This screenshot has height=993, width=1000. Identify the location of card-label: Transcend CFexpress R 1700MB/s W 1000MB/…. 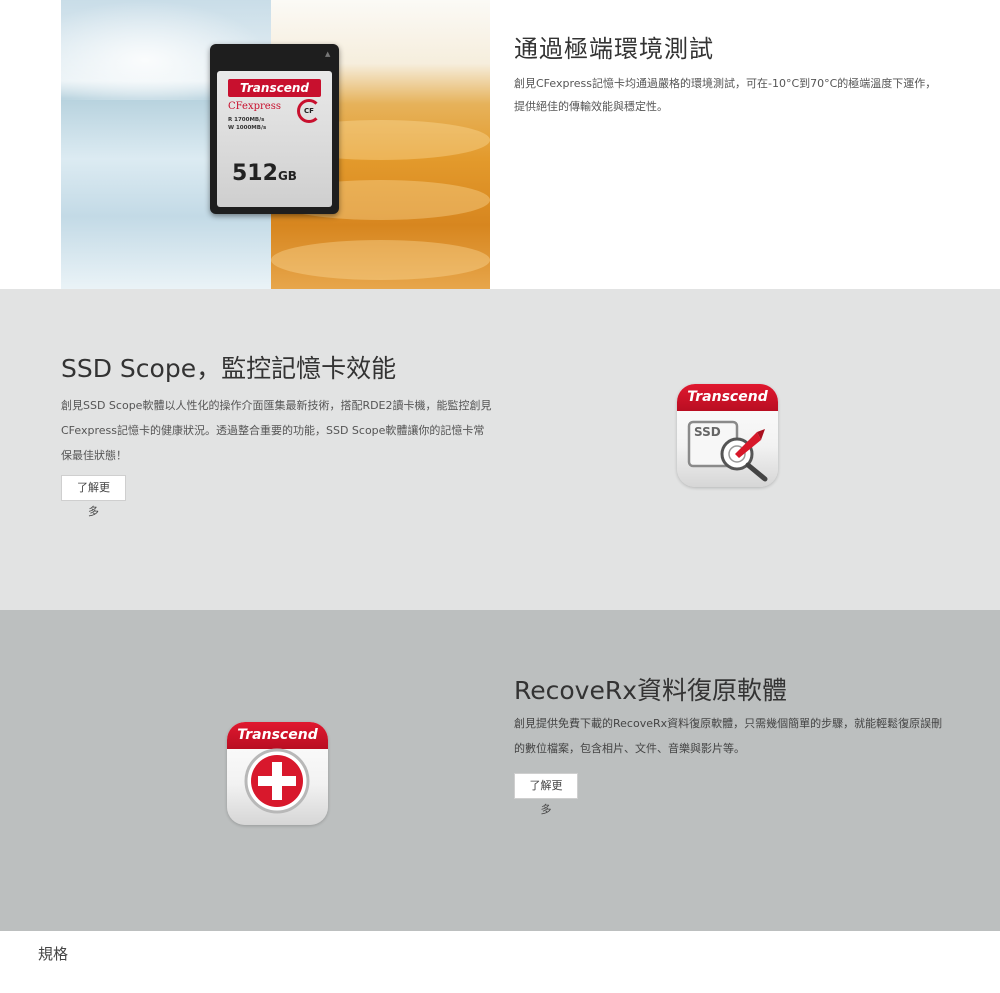
(274, 139).